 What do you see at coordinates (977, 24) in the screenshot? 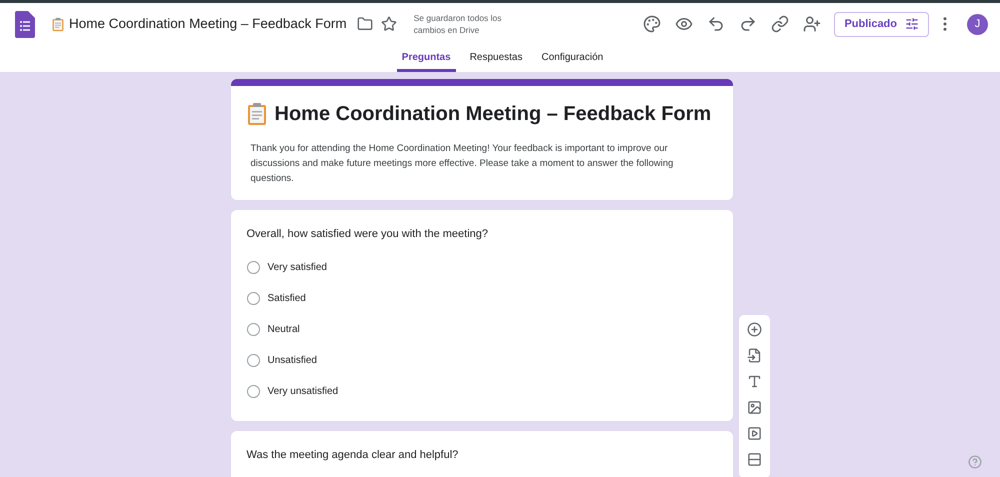
I see `user-avatar: J` at bounding box center [977, 24].